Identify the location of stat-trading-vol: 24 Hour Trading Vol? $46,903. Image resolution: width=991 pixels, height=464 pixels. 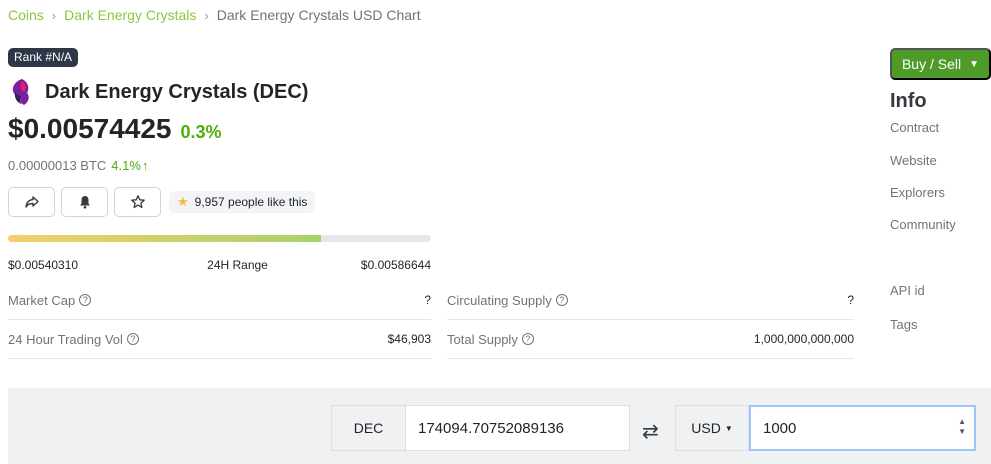
(219, 339).